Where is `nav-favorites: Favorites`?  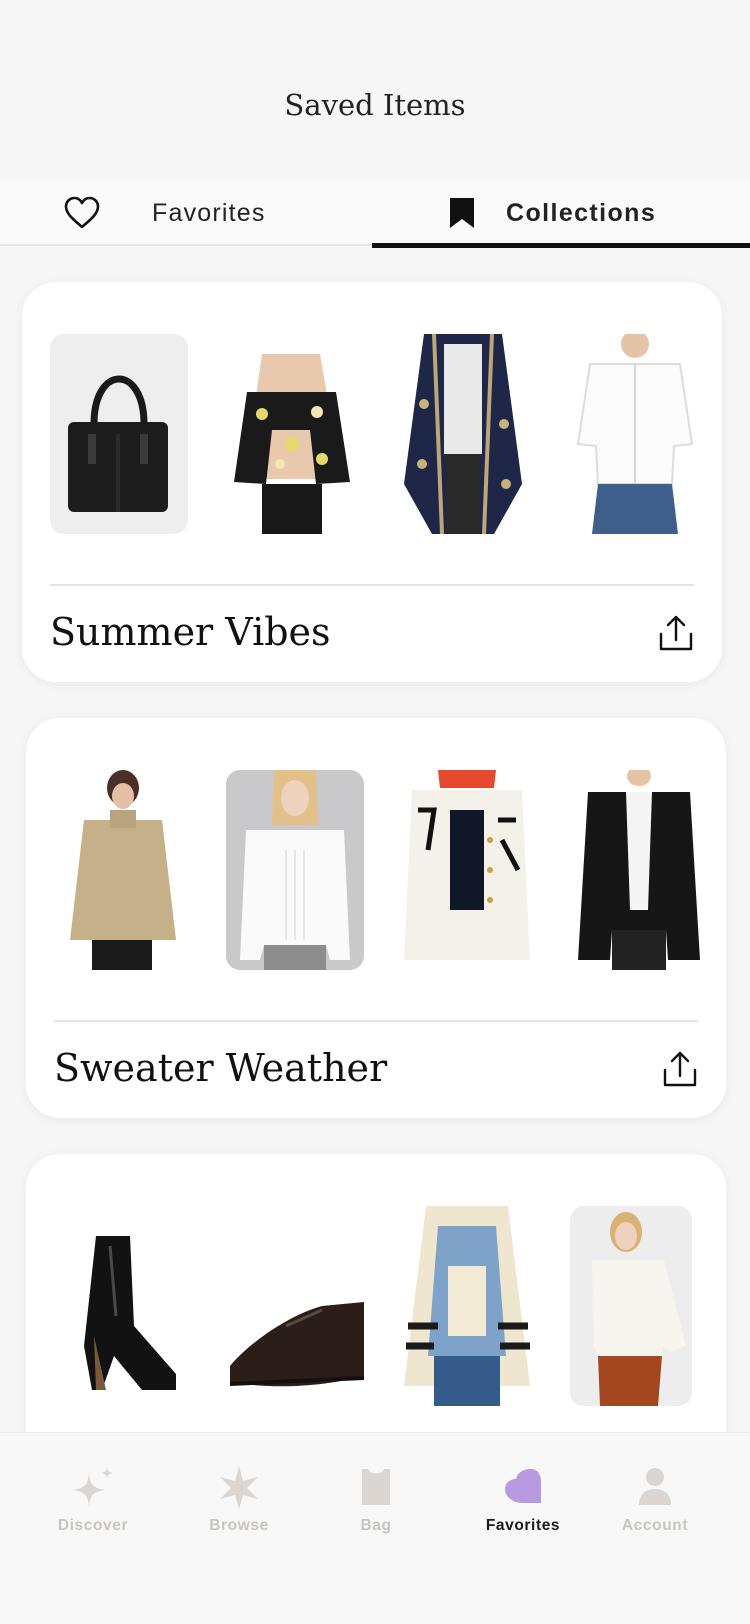
nav-favorites: Favorites is located at coordinates (523, 1500).